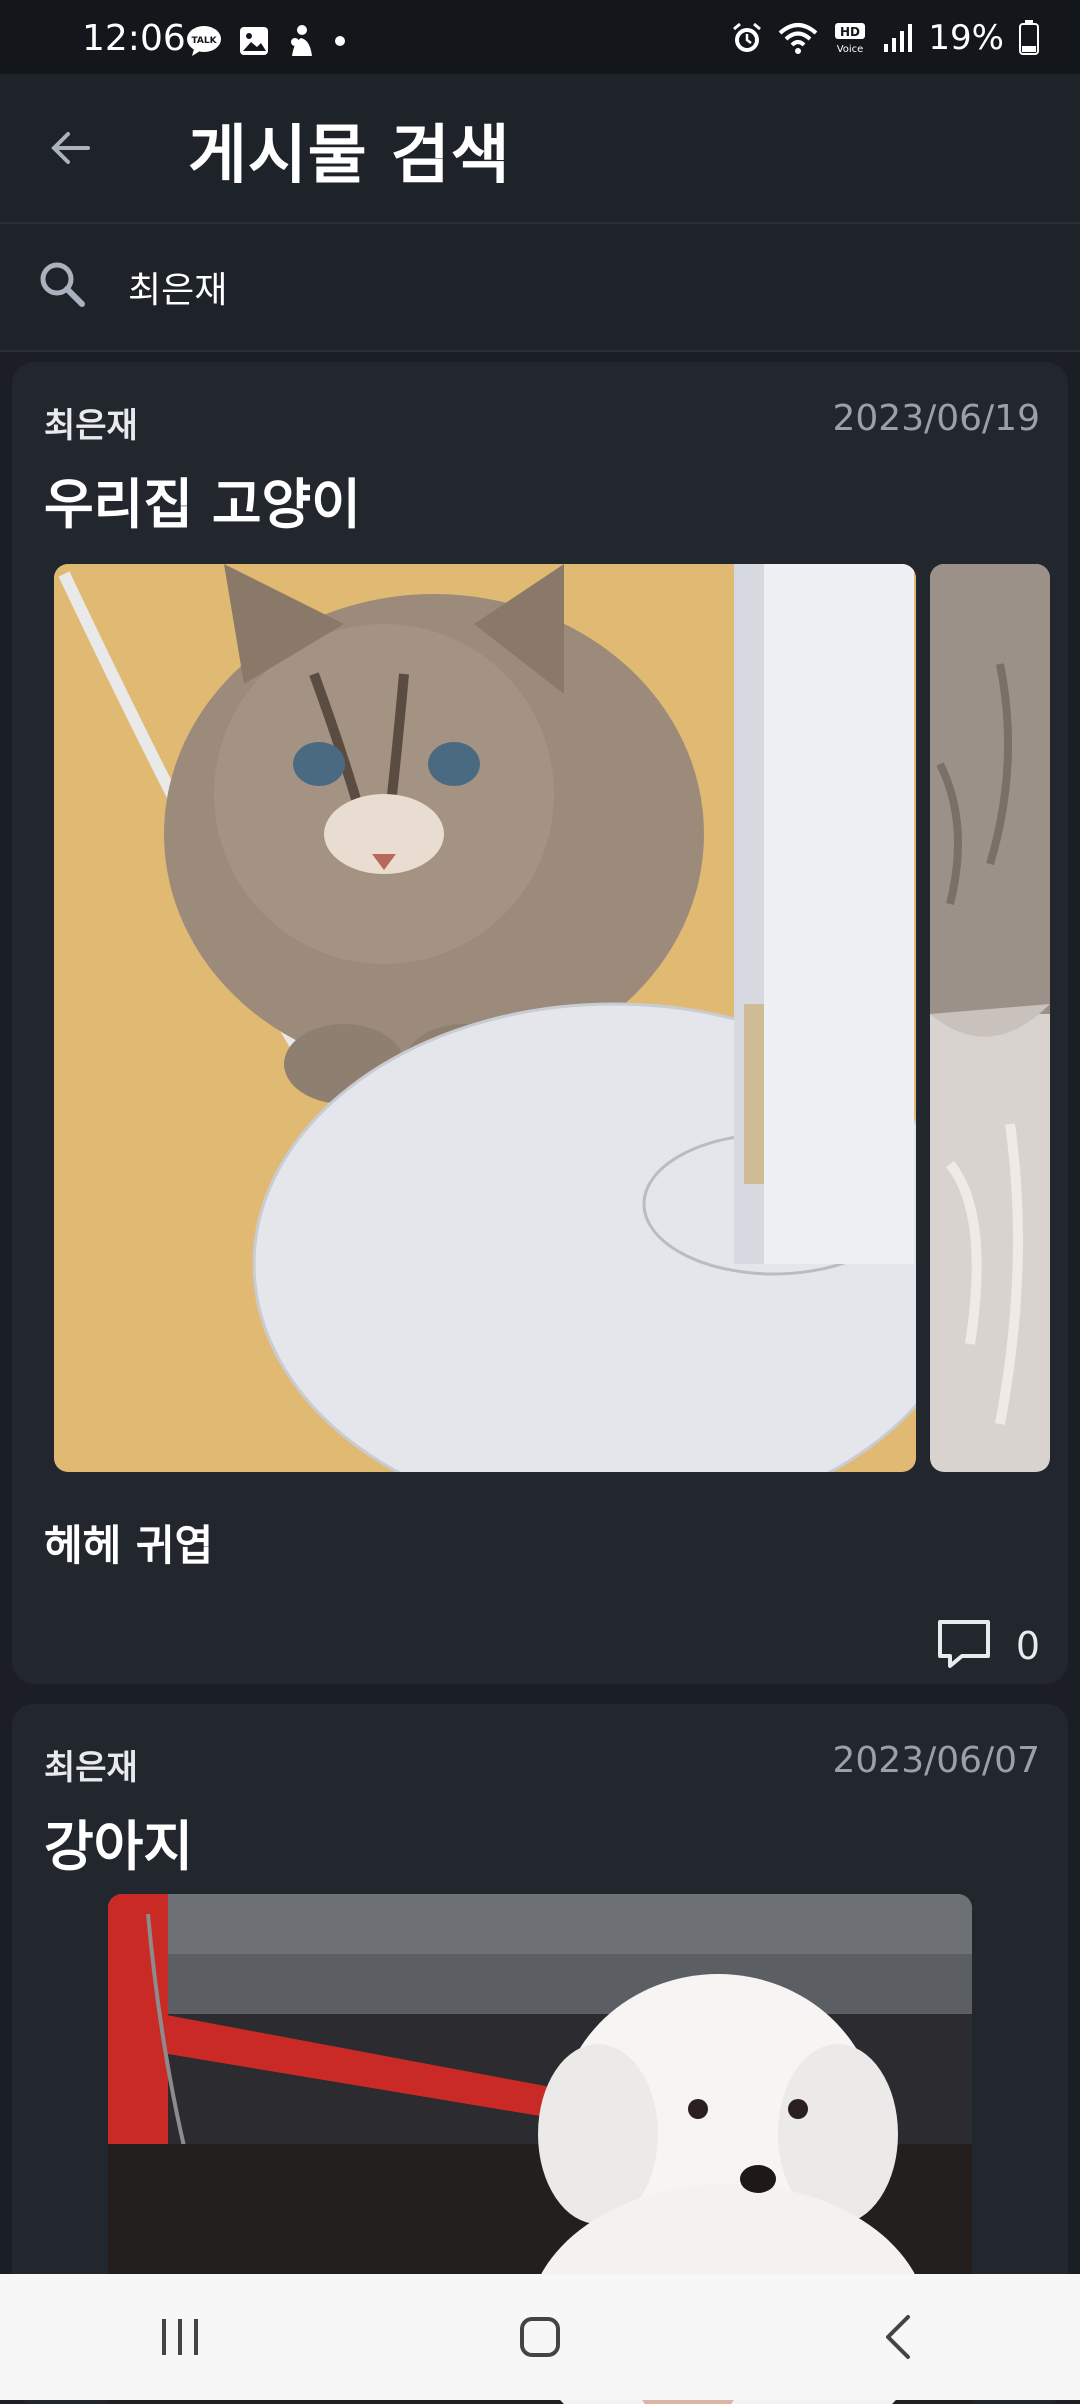  Describe the element at coordinates (898, 38) in the screenshot. I see `signal-icon` at that location.